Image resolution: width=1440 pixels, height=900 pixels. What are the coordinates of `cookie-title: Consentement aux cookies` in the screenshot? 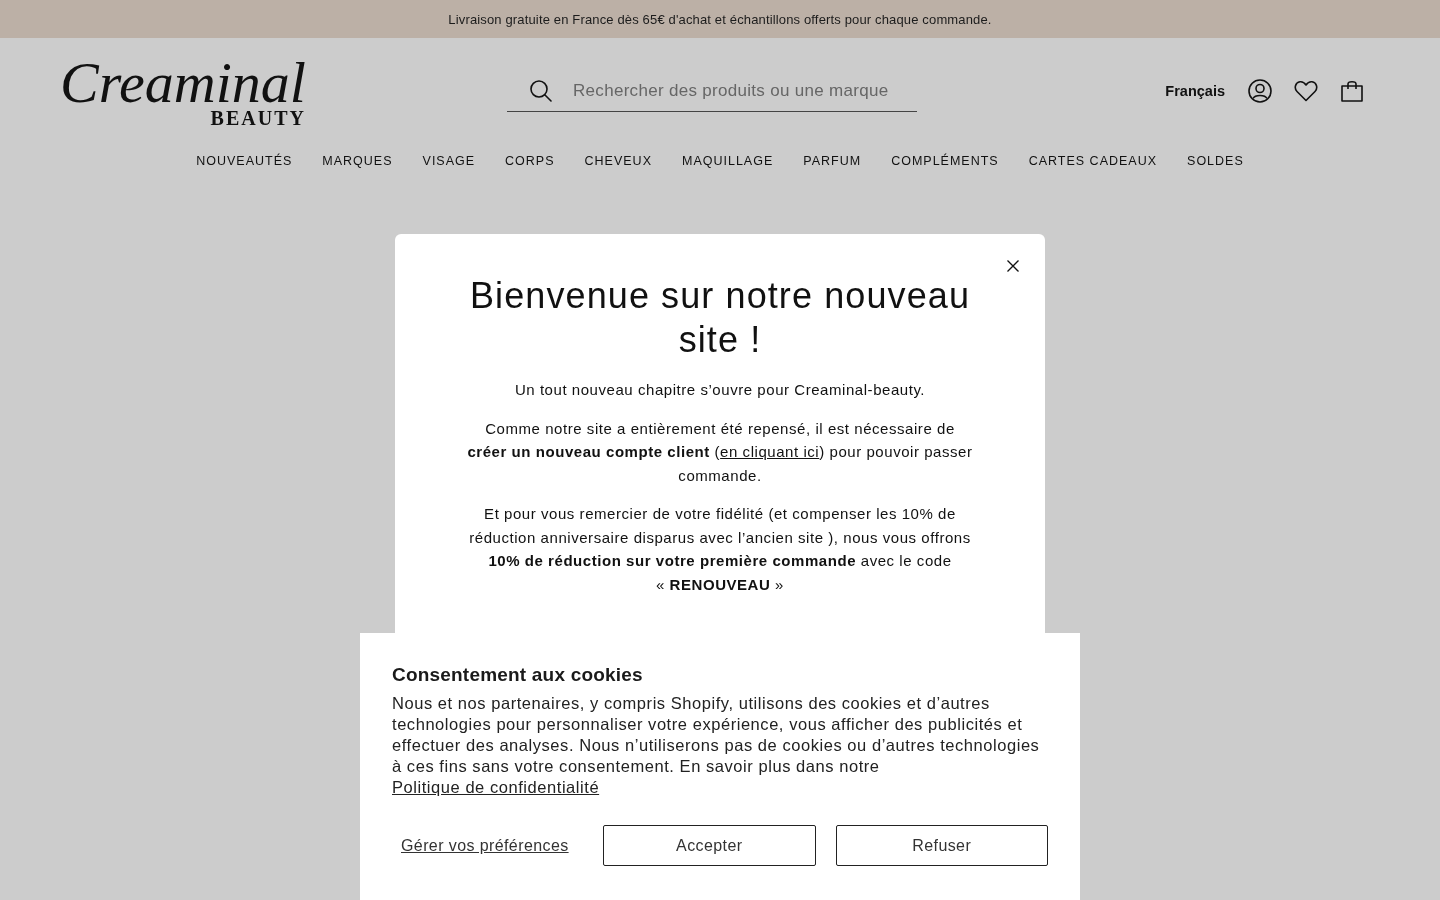 It's located at (518, 675).